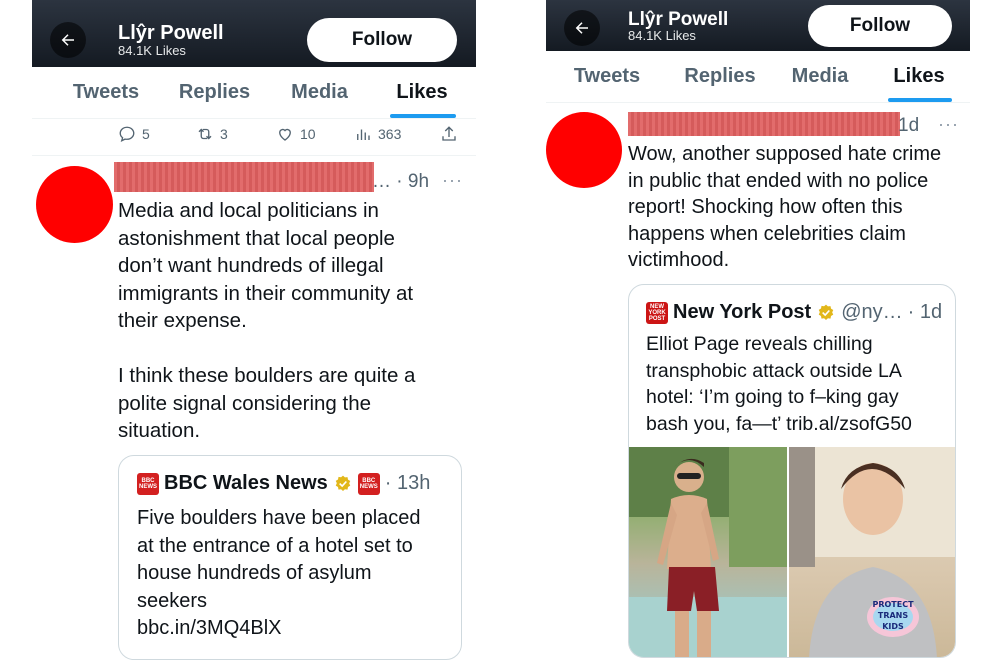 This screenshot has width=1000, height=666. I want to click on tweet-meta: … · 9h, so click(401, 181).